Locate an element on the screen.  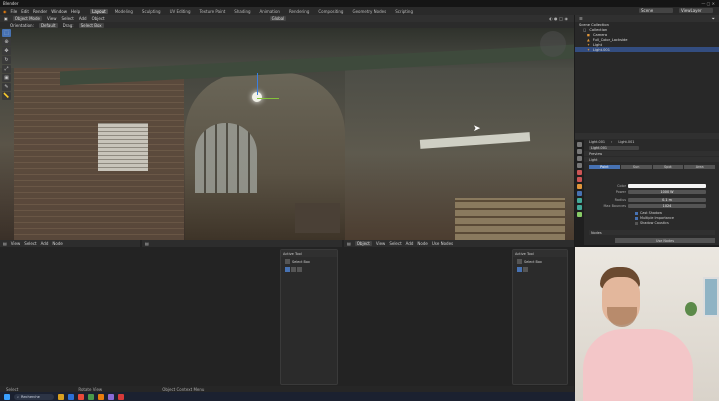
radius-field: 0.1 m is located at coordinates (667, 200).